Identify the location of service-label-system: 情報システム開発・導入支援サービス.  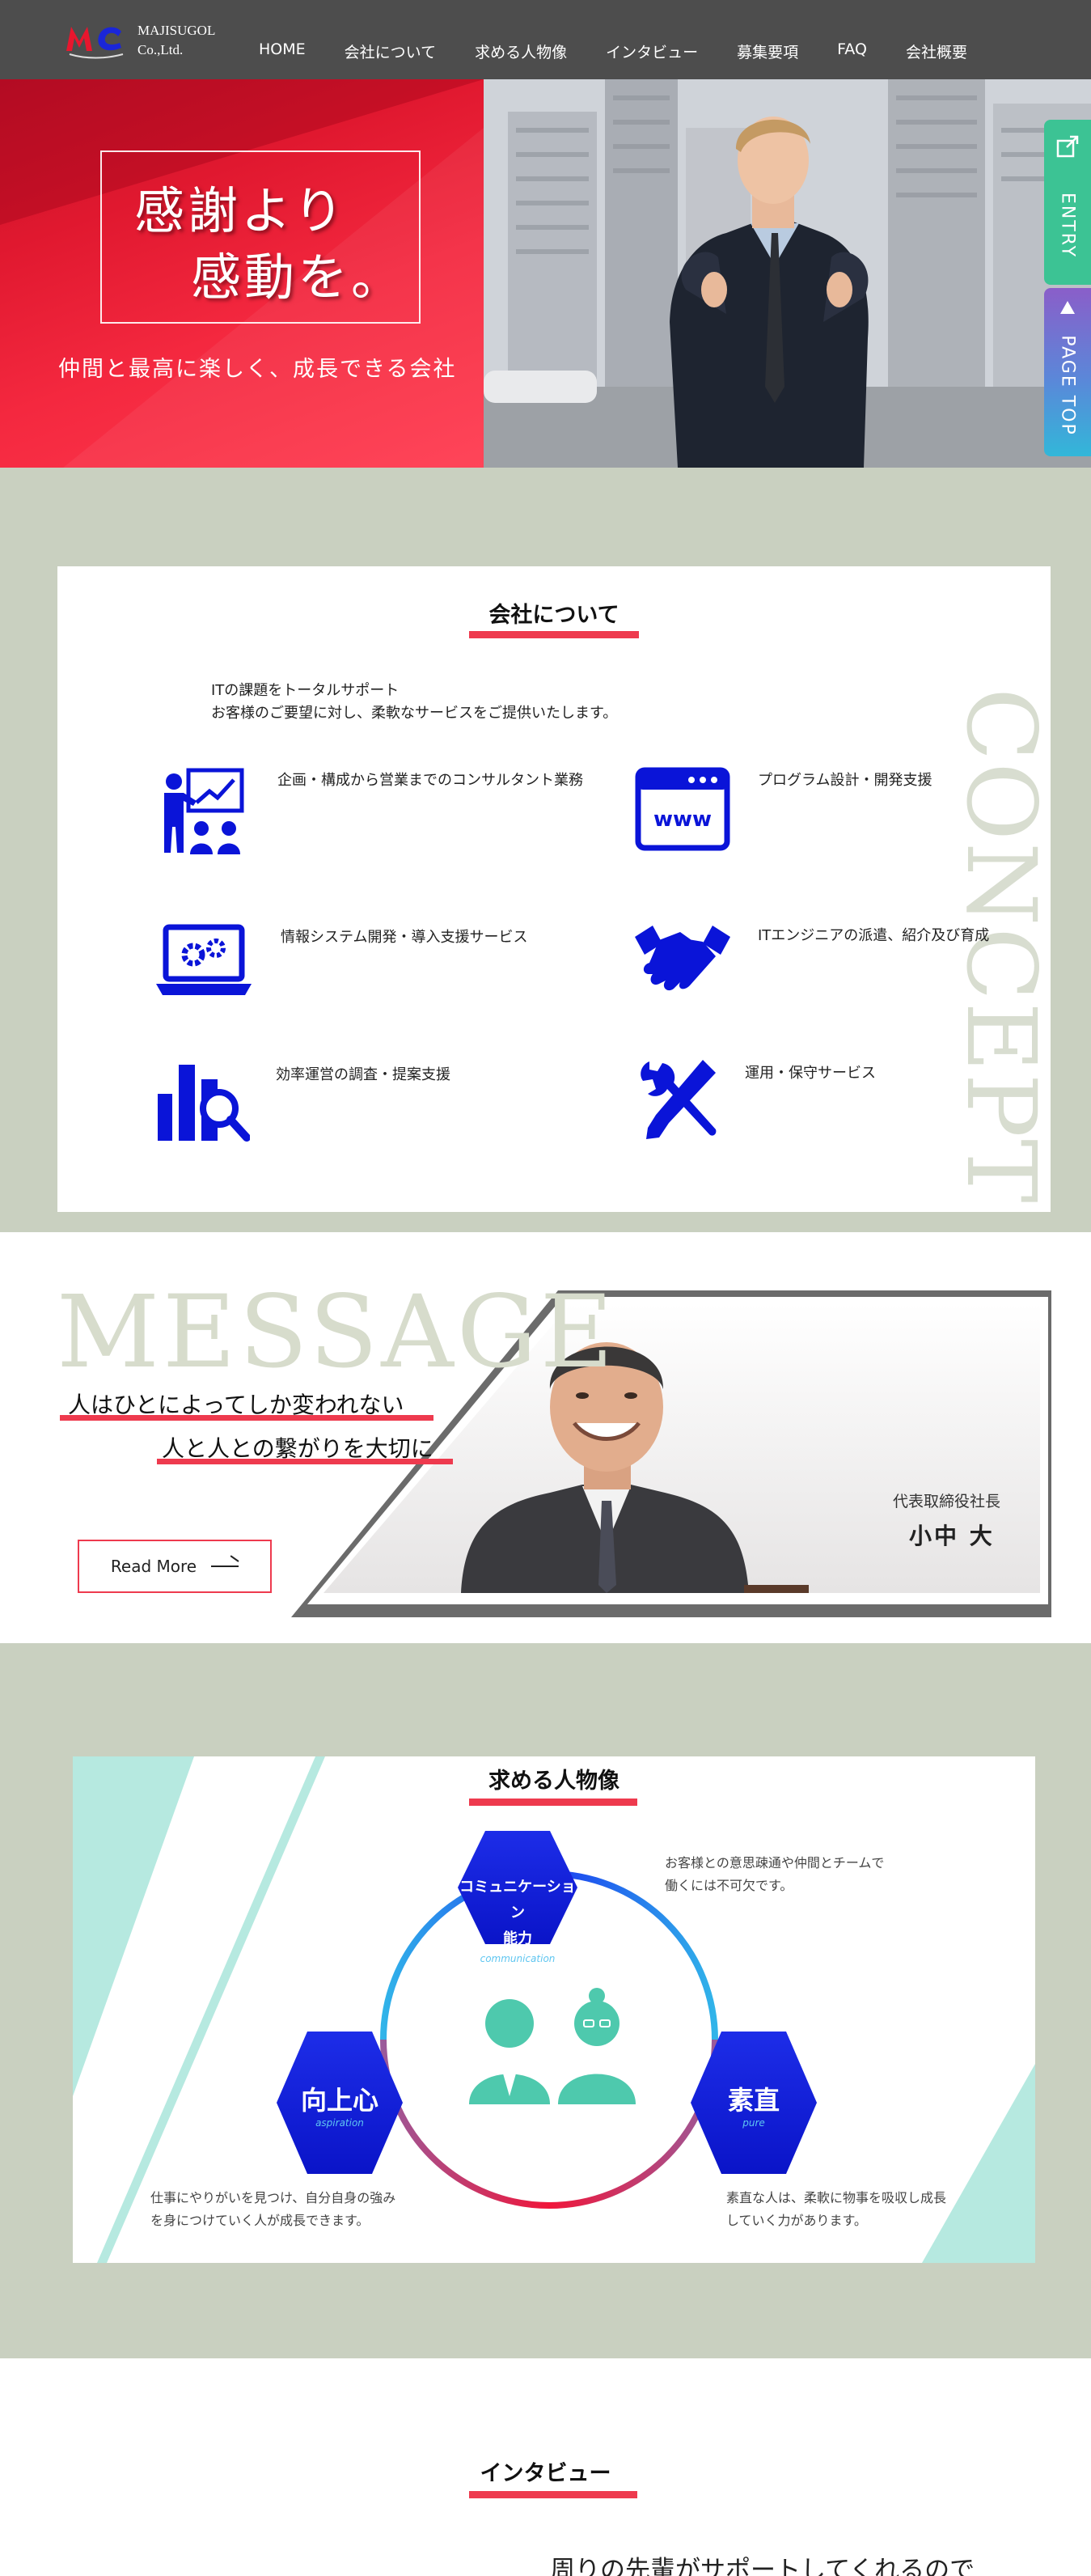
(404, 937).